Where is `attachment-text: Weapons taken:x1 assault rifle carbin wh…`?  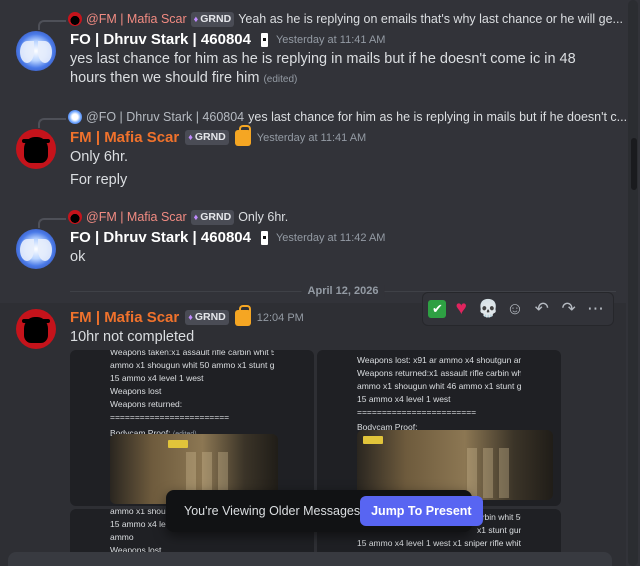 attachment-text: Weapons taken:x1 assault rifle carbin wh… is located at coordinates (192, 353).